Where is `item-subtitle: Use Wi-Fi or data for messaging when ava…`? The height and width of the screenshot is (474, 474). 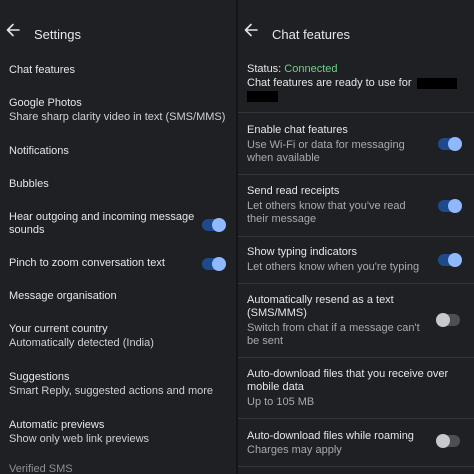
item-subtitle: Use Wi-Fi or data for messaging when ava… is located at coordinates (326, 151).